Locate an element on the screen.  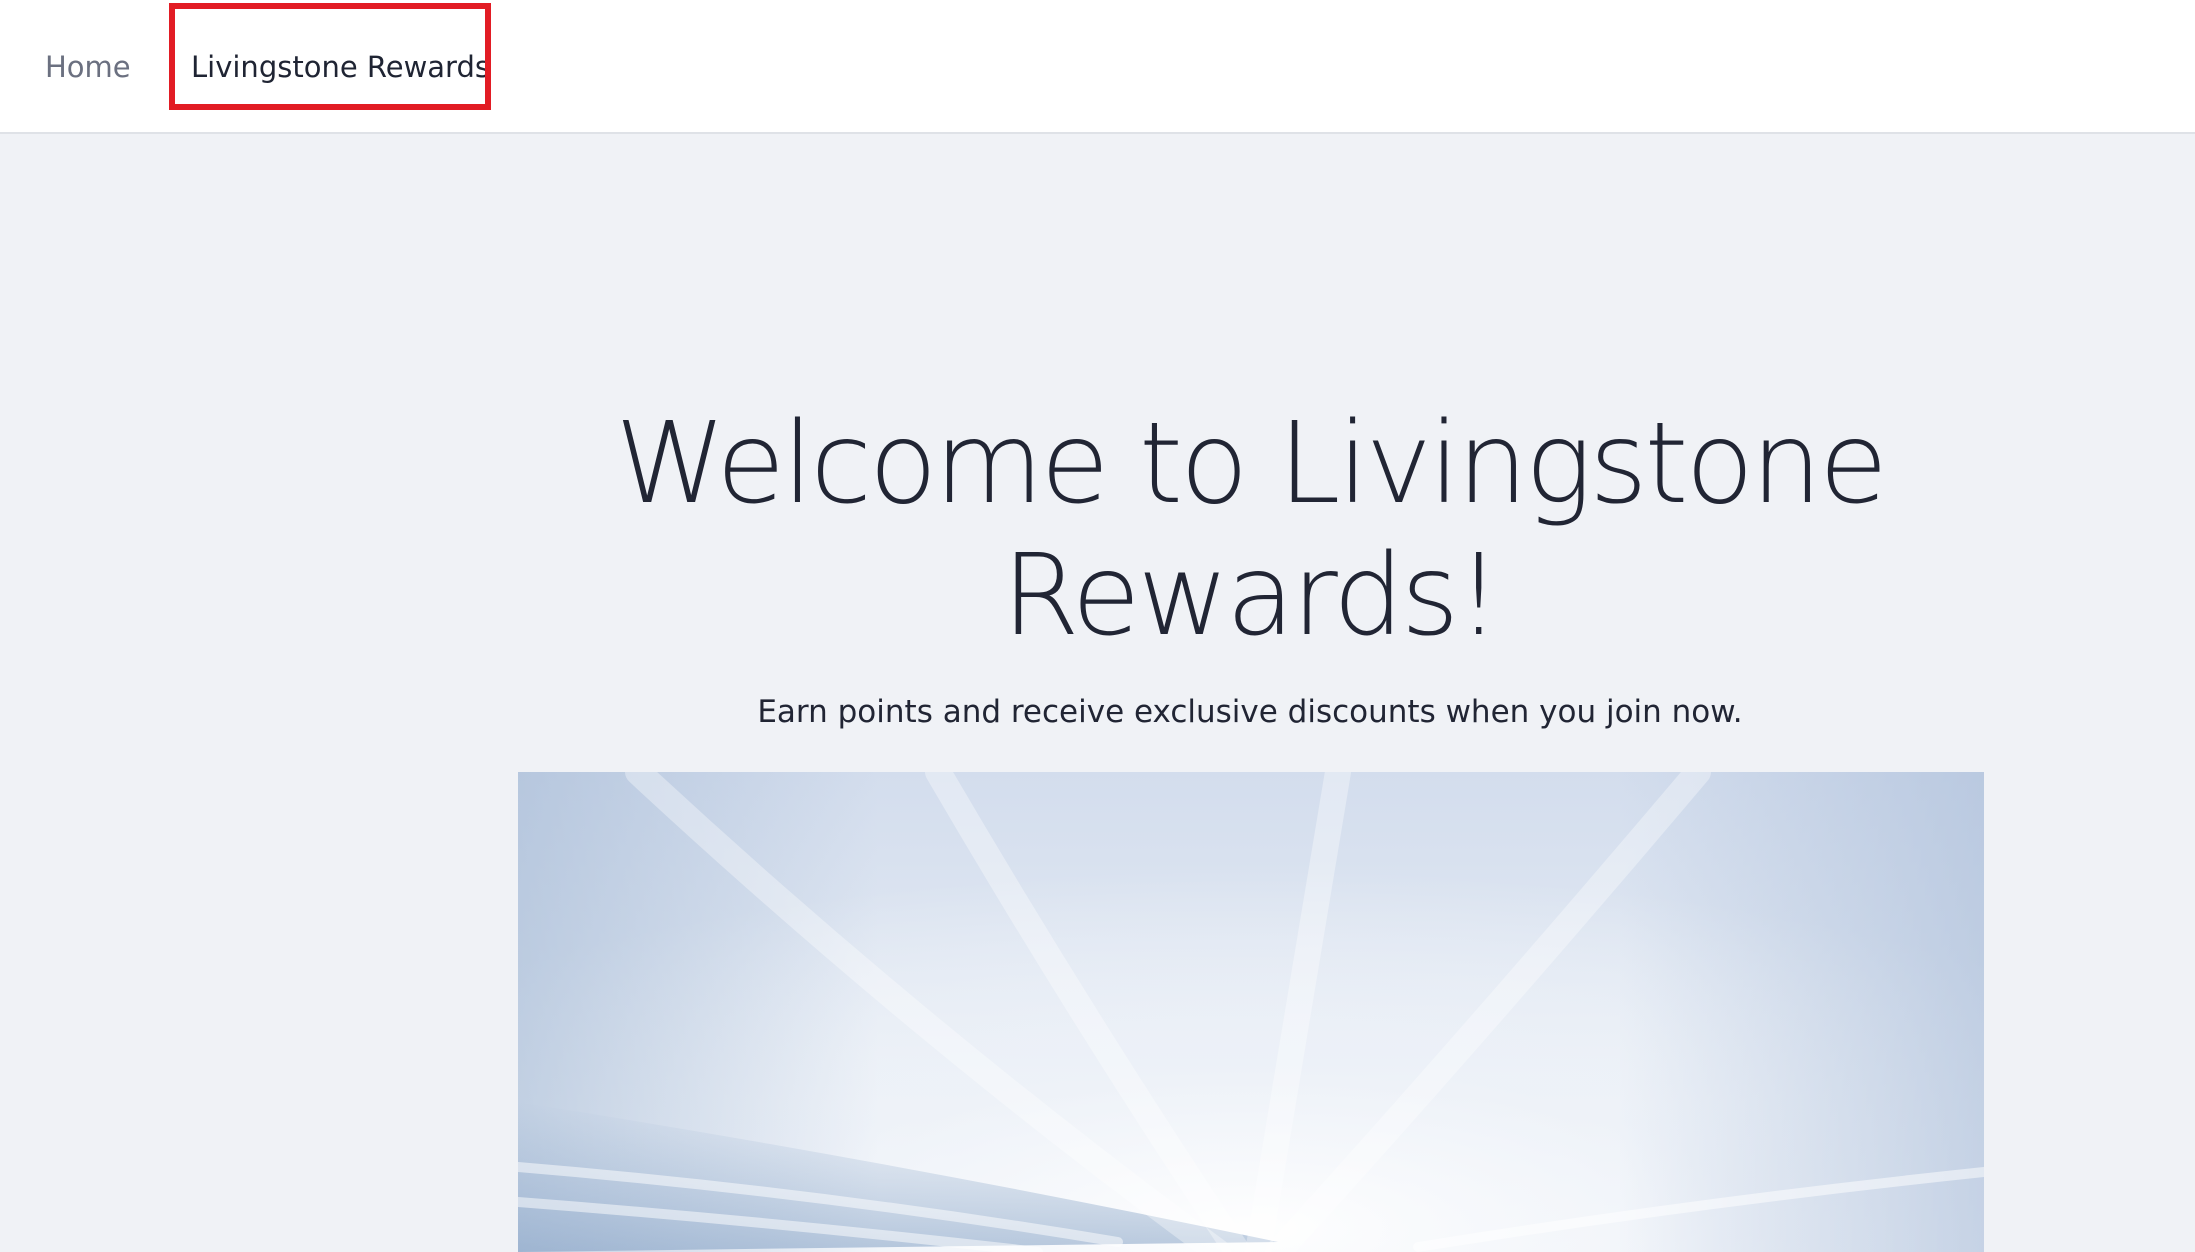
hero-title: Welcome to Livingstone Rewards! is located at coordinates (1251, 530).